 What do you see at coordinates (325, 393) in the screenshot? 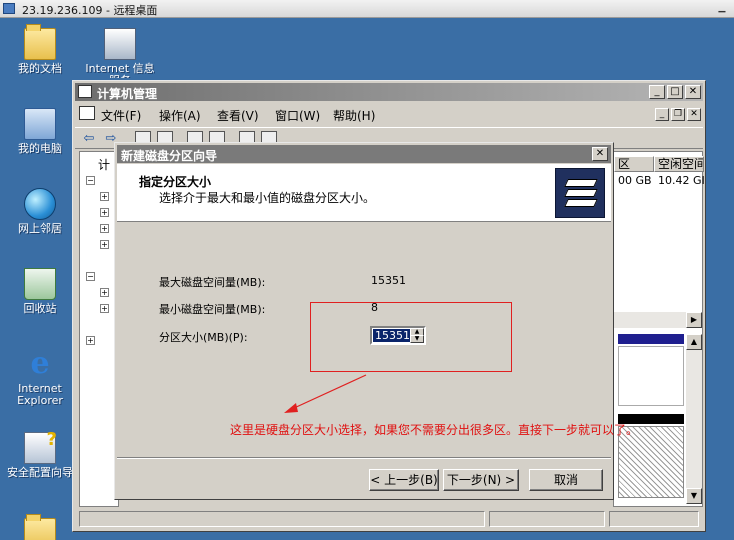
I see `annotation-arrow-icon` at bounding box center [325, 393].